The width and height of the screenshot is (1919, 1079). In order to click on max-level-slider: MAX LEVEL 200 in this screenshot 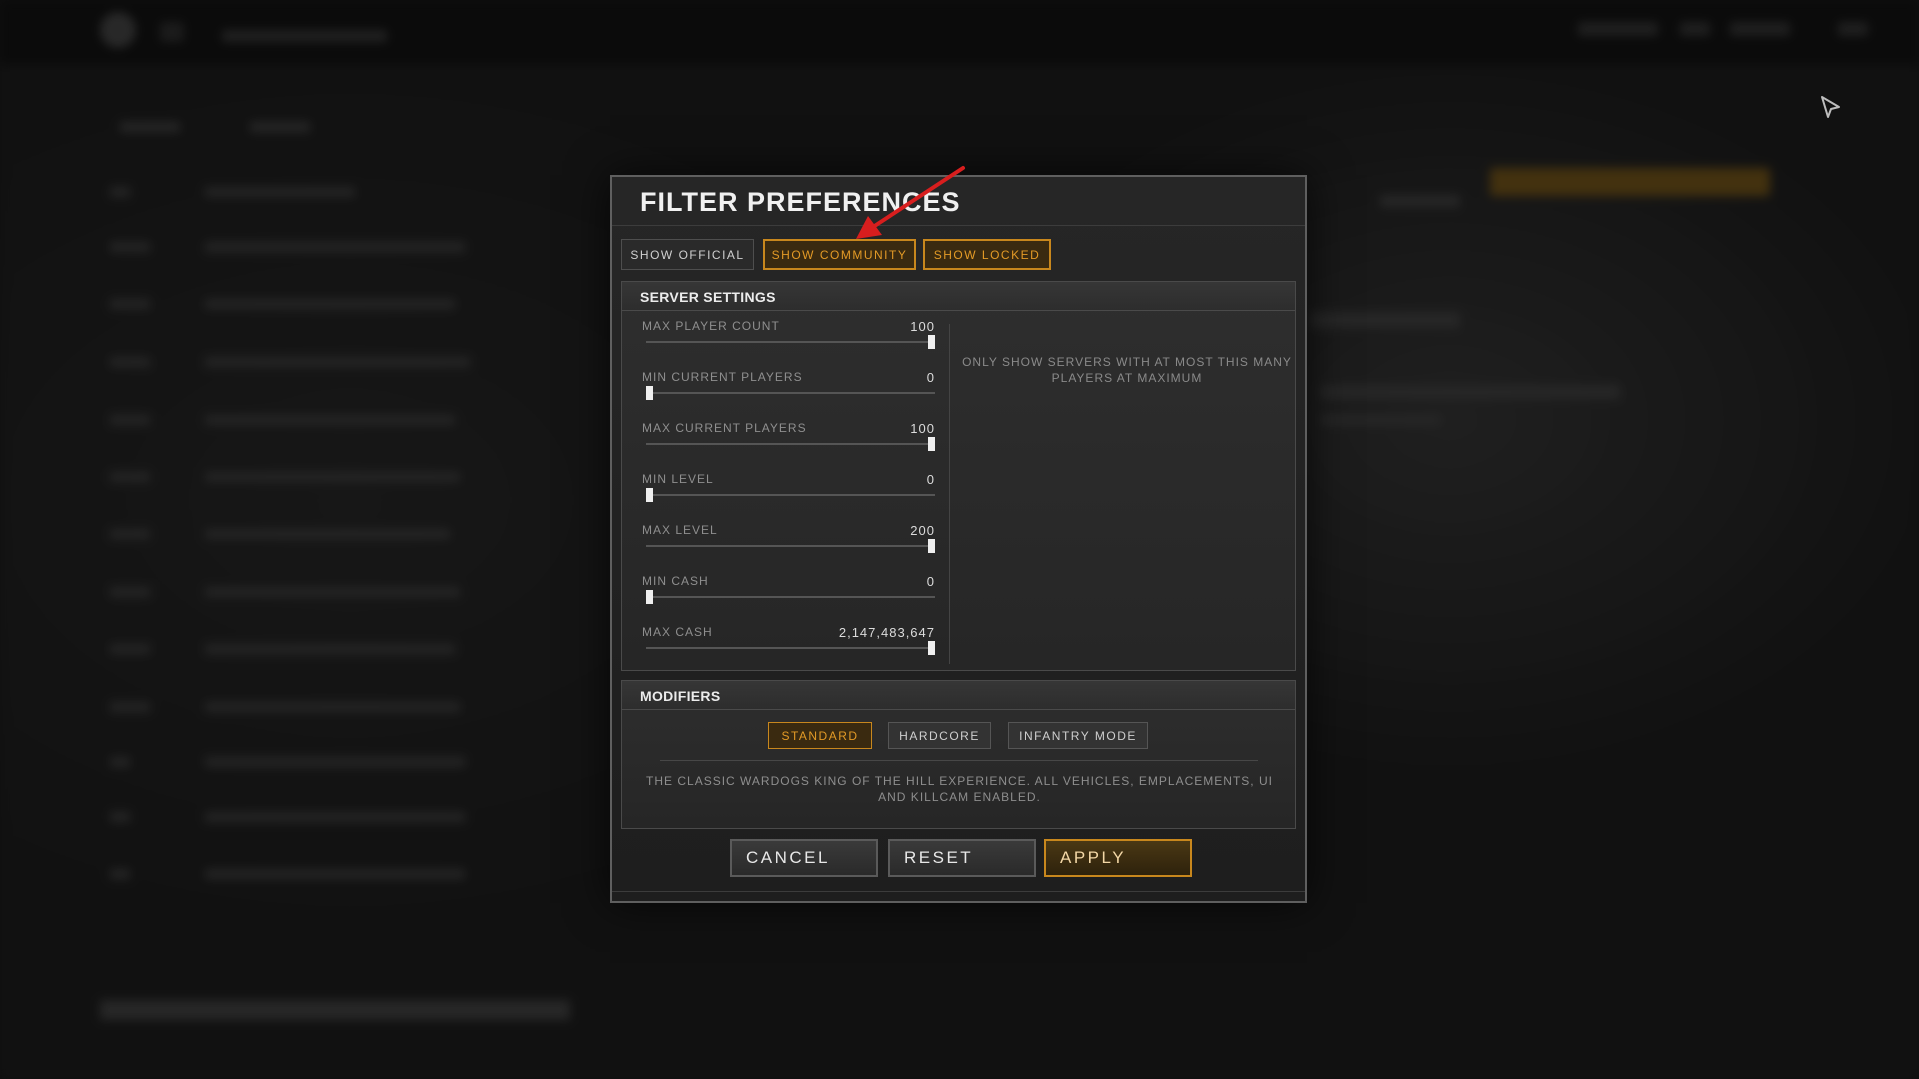, I will do `click(788, 543)`.